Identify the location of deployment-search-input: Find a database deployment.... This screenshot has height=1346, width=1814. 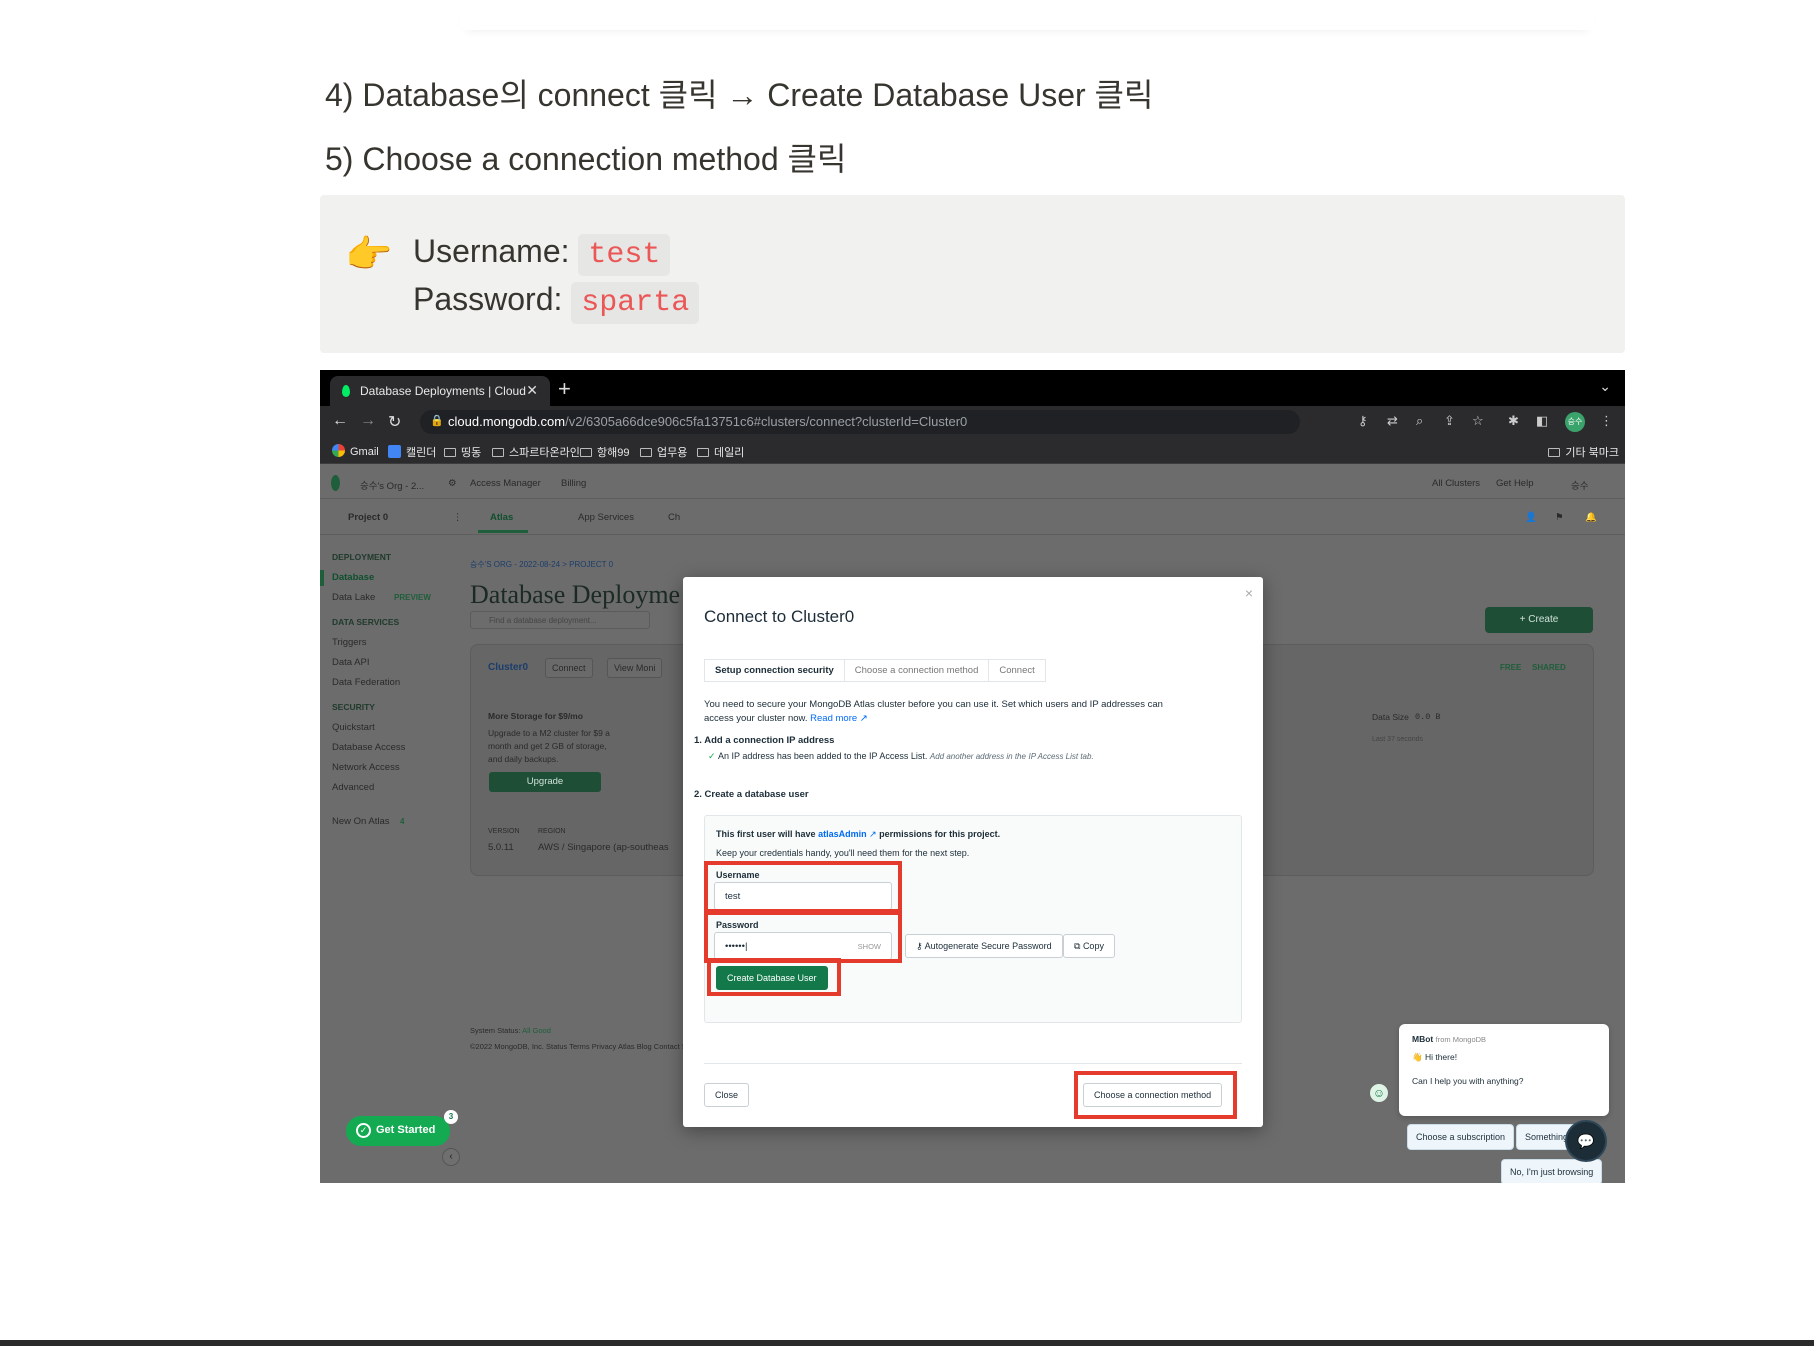
(560, 620).